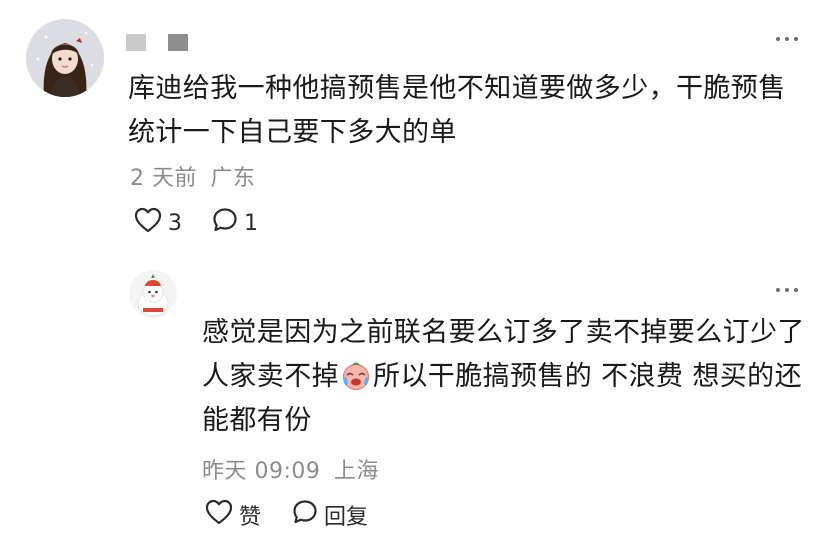 This screenshot has width=828, height=550. What do you see at coordinates (261, 471) in the screenshot?
I see `reply-time: 昨天 09:09` at bounding box center [261, 471].